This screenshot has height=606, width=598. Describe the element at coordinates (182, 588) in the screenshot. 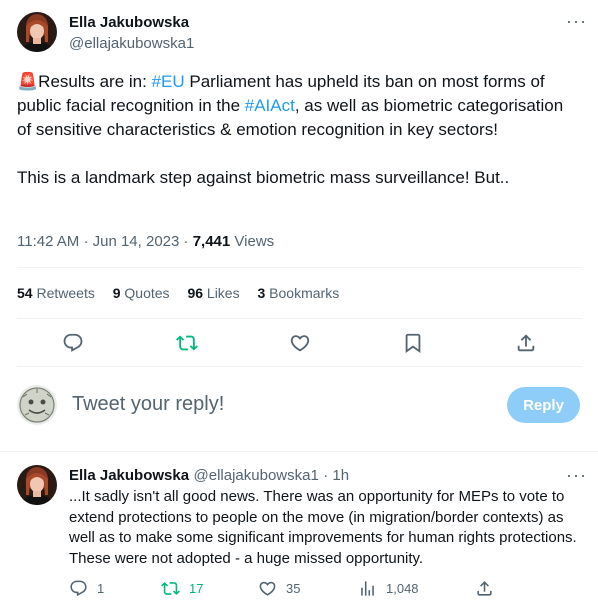

I see `reply-retweet-action: 17` at that location.